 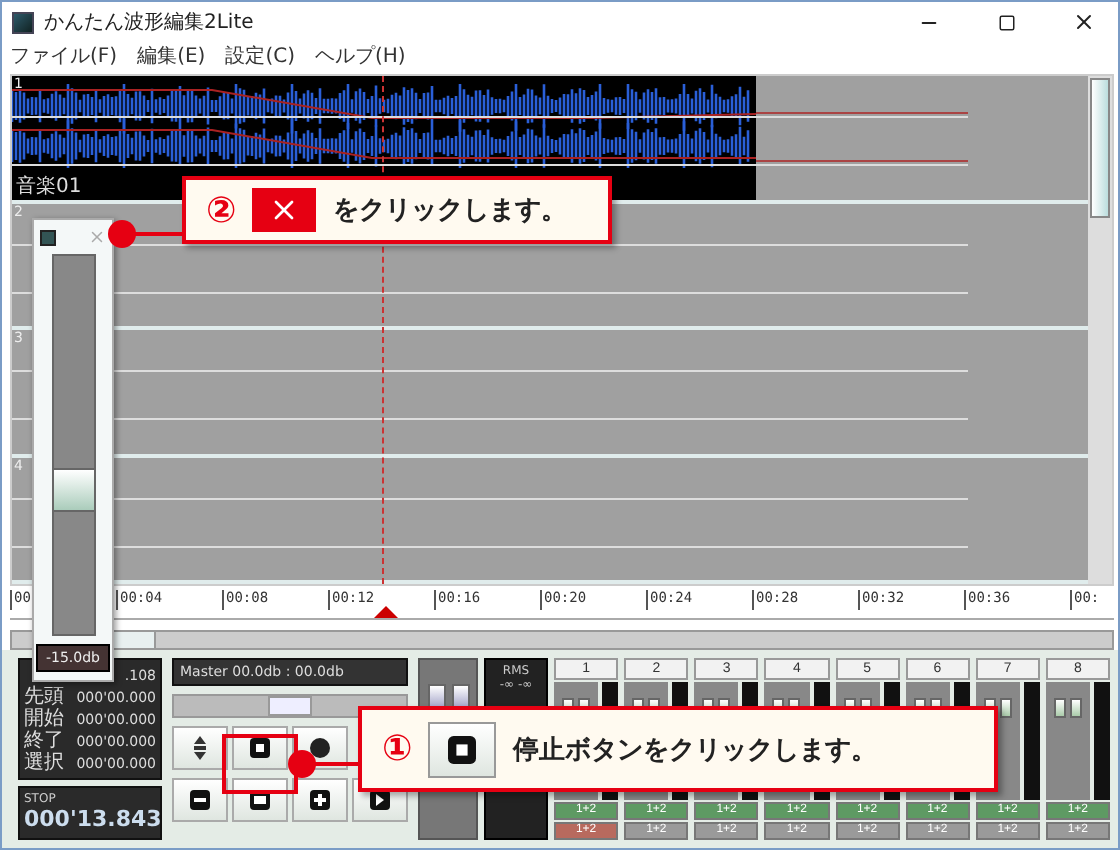 What do you see at coordinates (260, 56) in the screenshot?
I see `menu-item: 設定(C)` at bounding box center [260, 56].